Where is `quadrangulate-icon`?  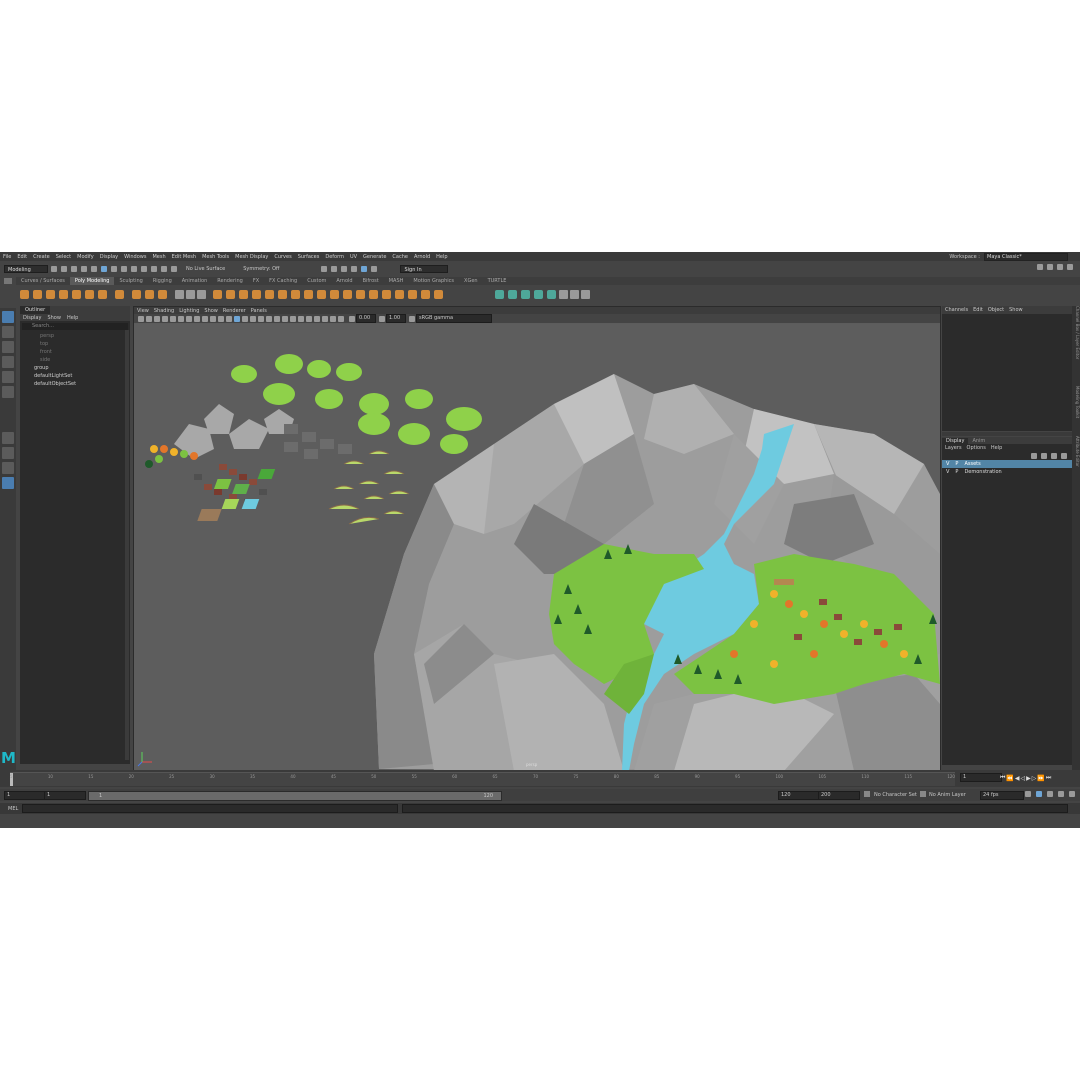 quadrangulate-icon is located at coordinates (412, 294).